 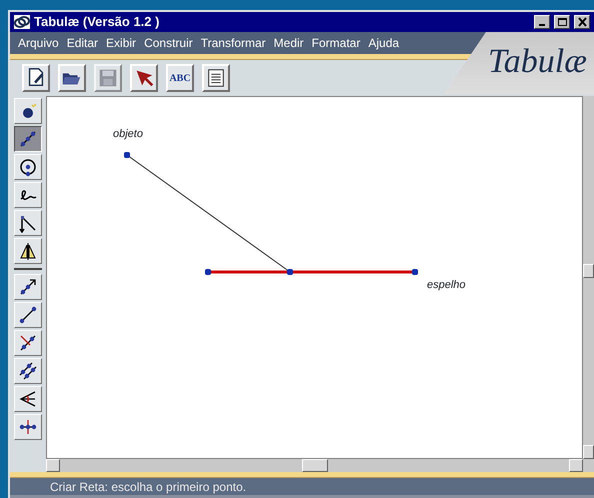 I want to click on logo: Tabulæ, so click(x=519, y=63).